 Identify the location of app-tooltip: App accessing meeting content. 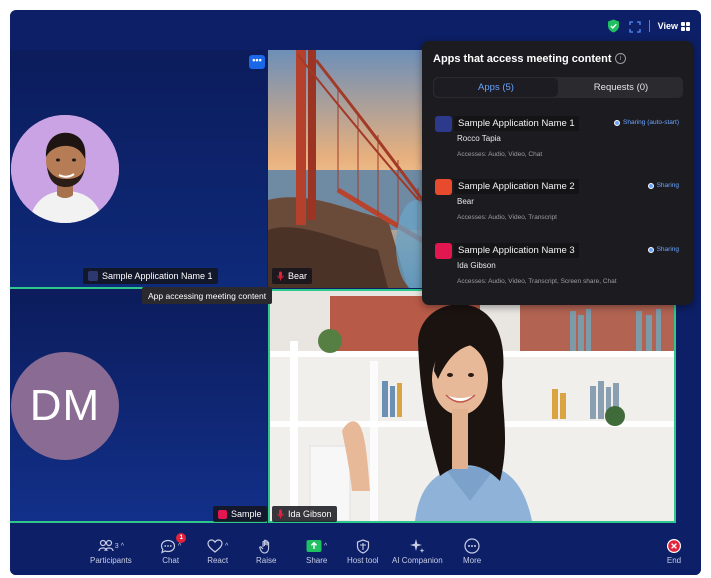
(207, 295).